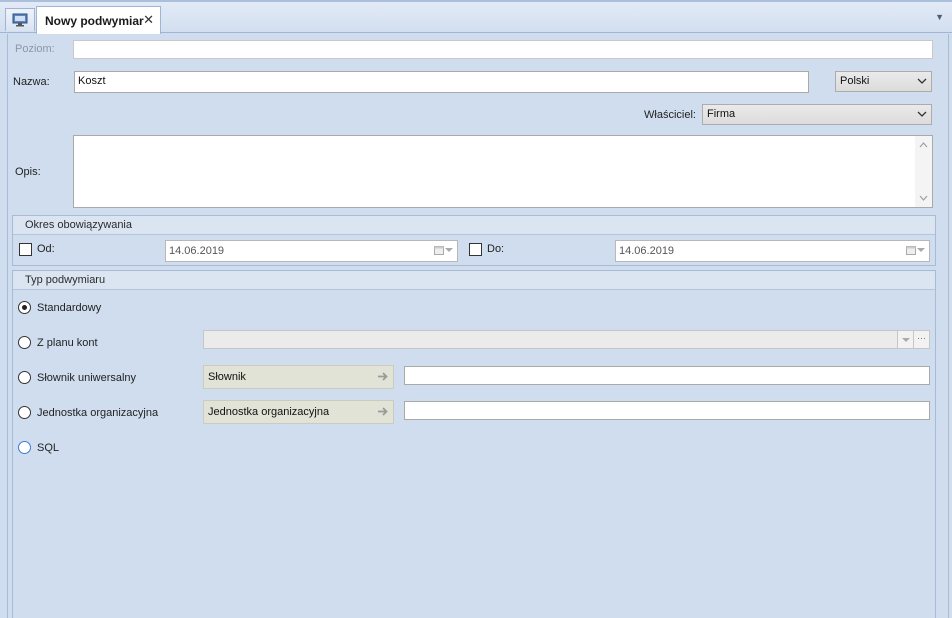 This screenshot has height=618, width=952. Describe the element at coordinates (98, 413) in the screenshot. I see `jednostka-organizacyjna-label: Jednostka organizacyjna` at that location.